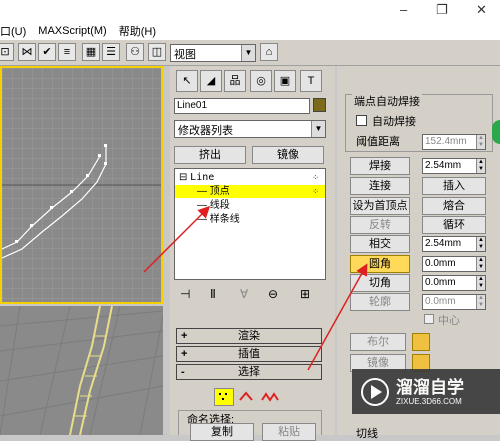 This screenshot has width=500, height=441. What do you see at coordinates (375, 392) in the screenshot?
I see `play-logo-icon` at bounding box center [375, 392].